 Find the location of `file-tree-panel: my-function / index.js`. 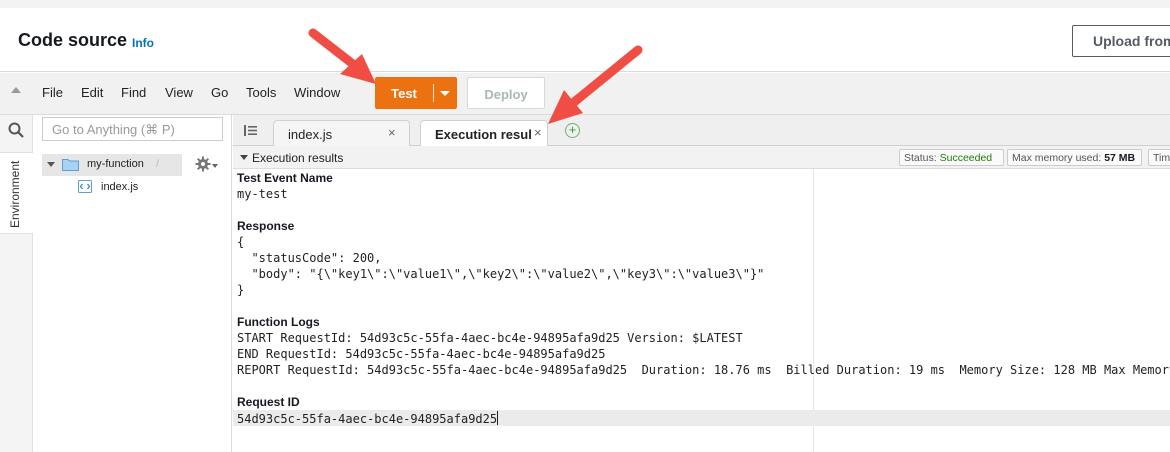

file-tree-panel: my-function / index.js is located at coordinates (132, 283).